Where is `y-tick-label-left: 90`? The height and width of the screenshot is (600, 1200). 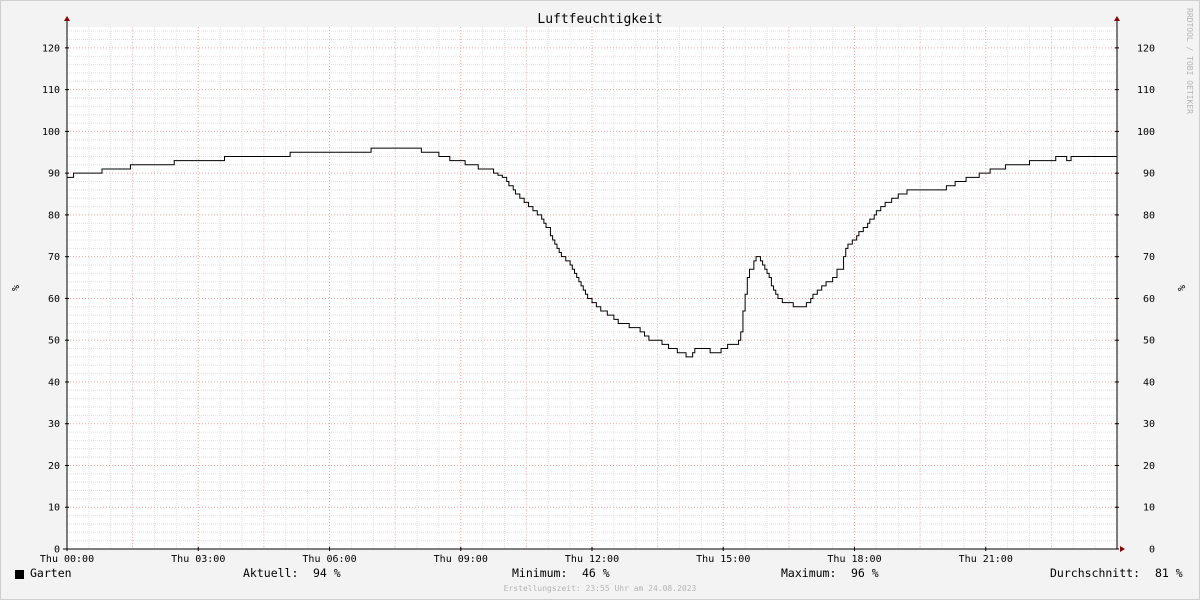
y-tick-label-left: 90 is located at coordinates (54, 174).